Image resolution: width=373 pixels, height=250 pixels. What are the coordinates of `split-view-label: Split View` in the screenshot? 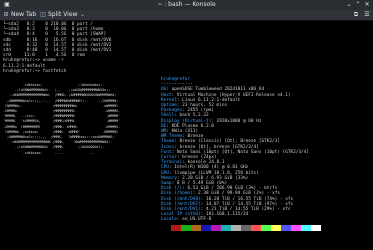 It's located at (63, 14).